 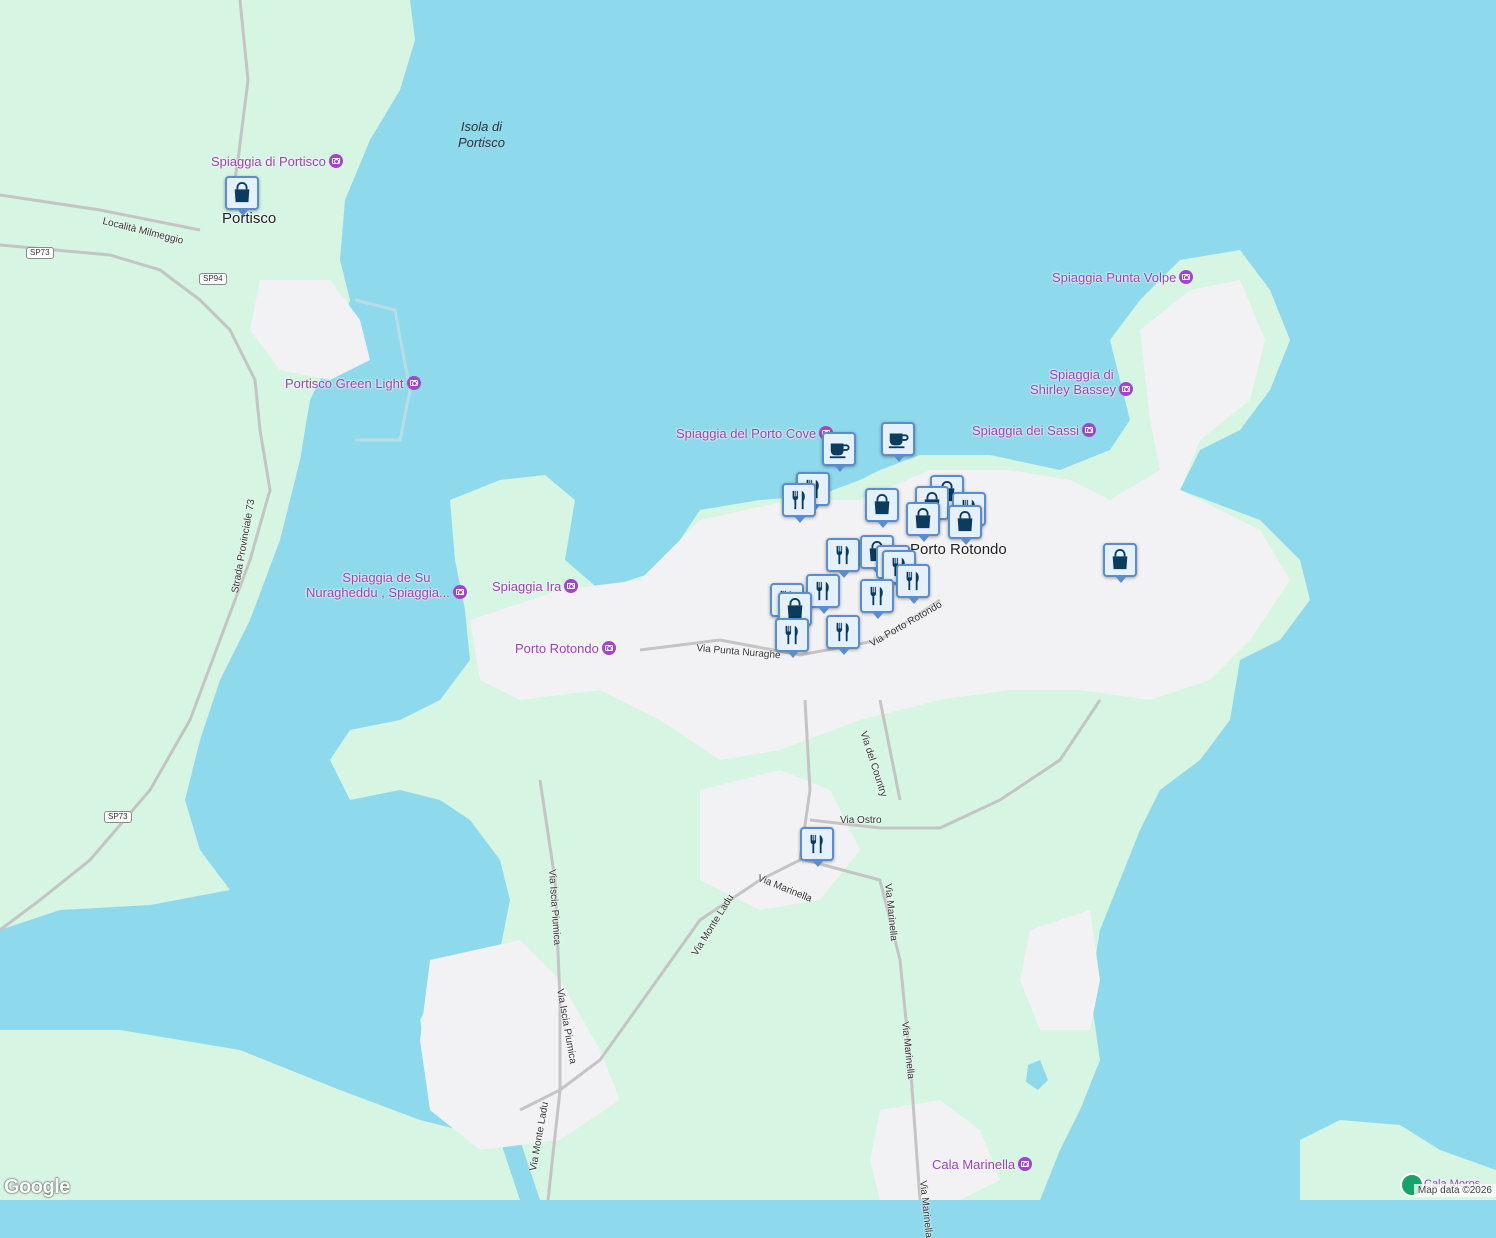 I want to click on poi-spiaggia-di-portisco: Spiaggia di Portisco, so click(x=277, y=161).